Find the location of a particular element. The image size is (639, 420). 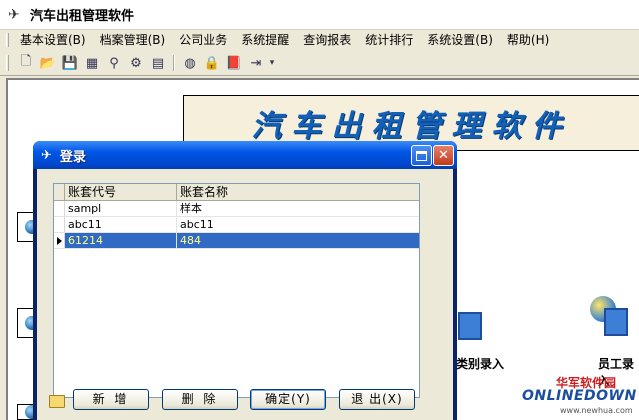

app-titlebar: ✈ 汽车出租管理软件 is located at coordinates (319, 15).